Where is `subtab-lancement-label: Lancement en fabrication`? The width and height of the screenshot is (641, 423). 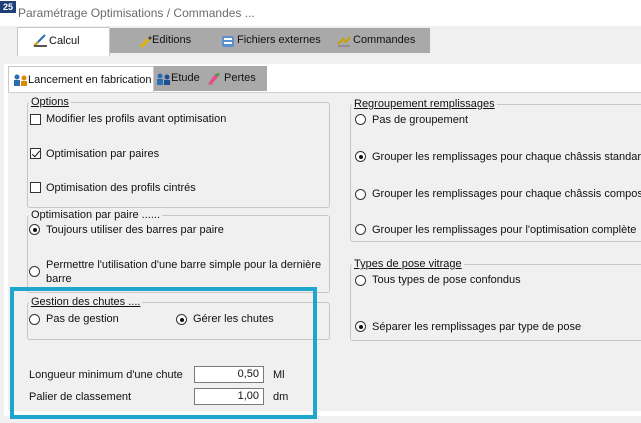 subtab-lancement-label: Lancement en fabrication is located at coordinates (90, 80).